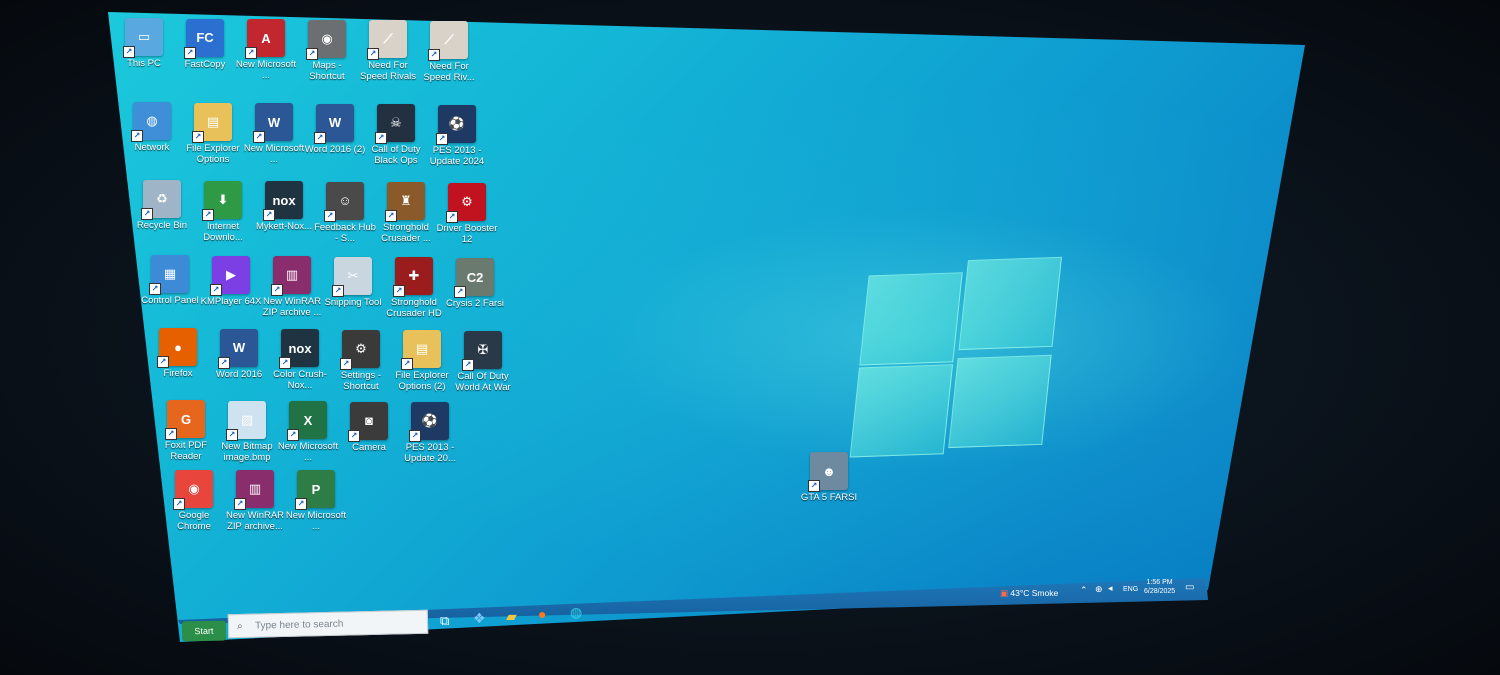  I want to click on app-icon: A ↗, so click(265, 39).